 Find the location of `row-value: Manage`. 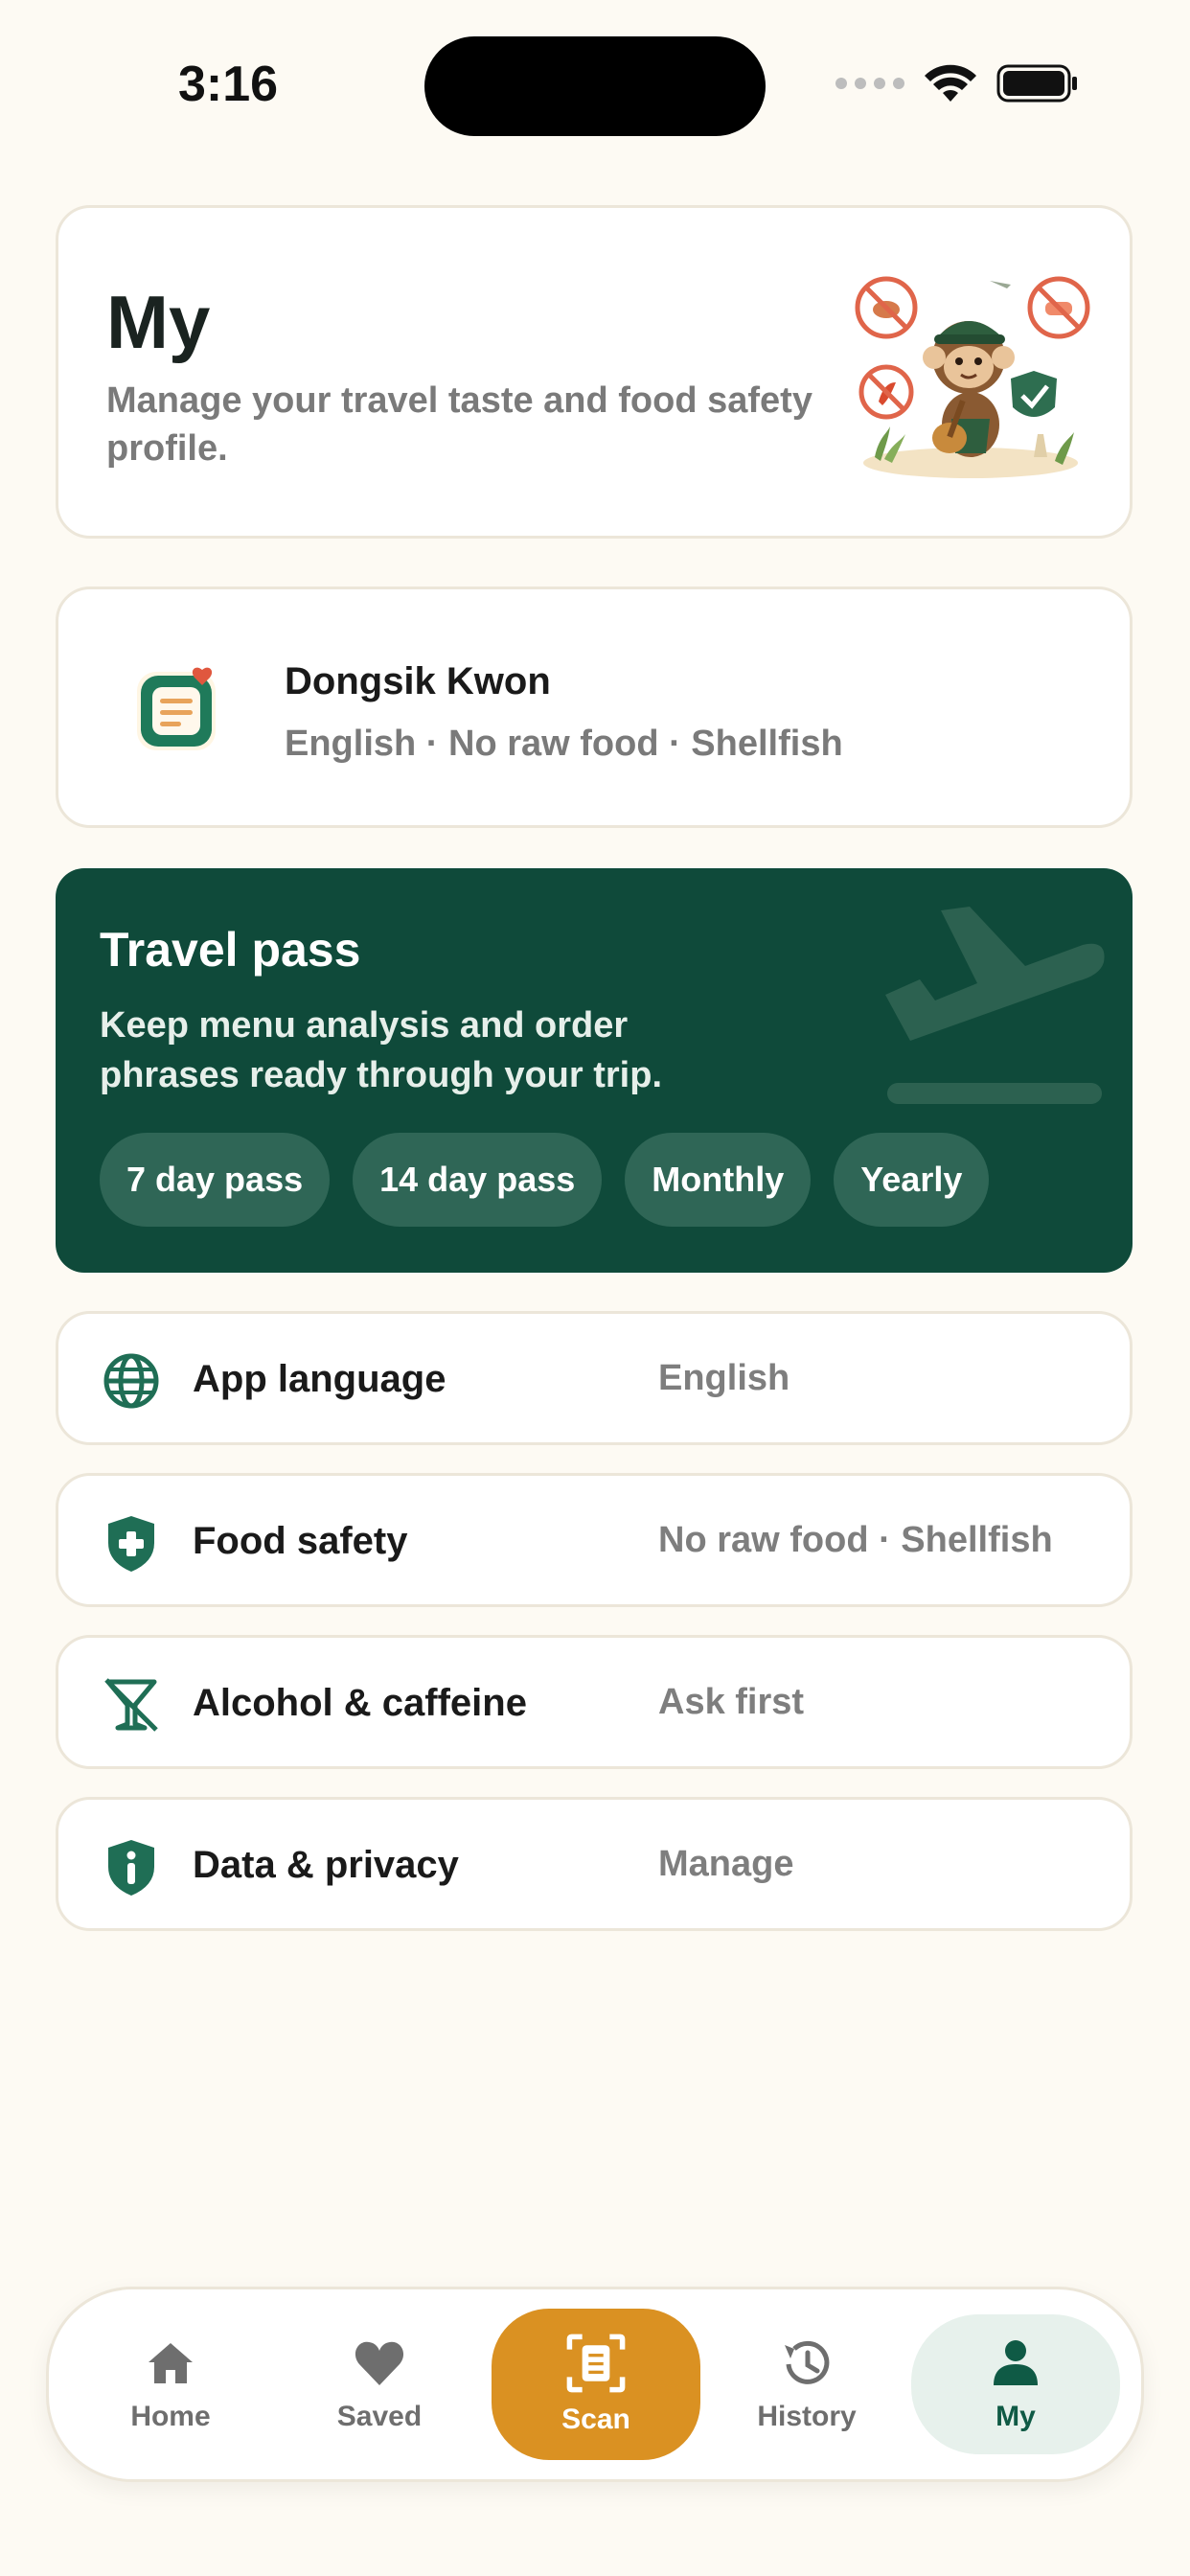

row-value: Manage is located at coordinates (726, 1864).